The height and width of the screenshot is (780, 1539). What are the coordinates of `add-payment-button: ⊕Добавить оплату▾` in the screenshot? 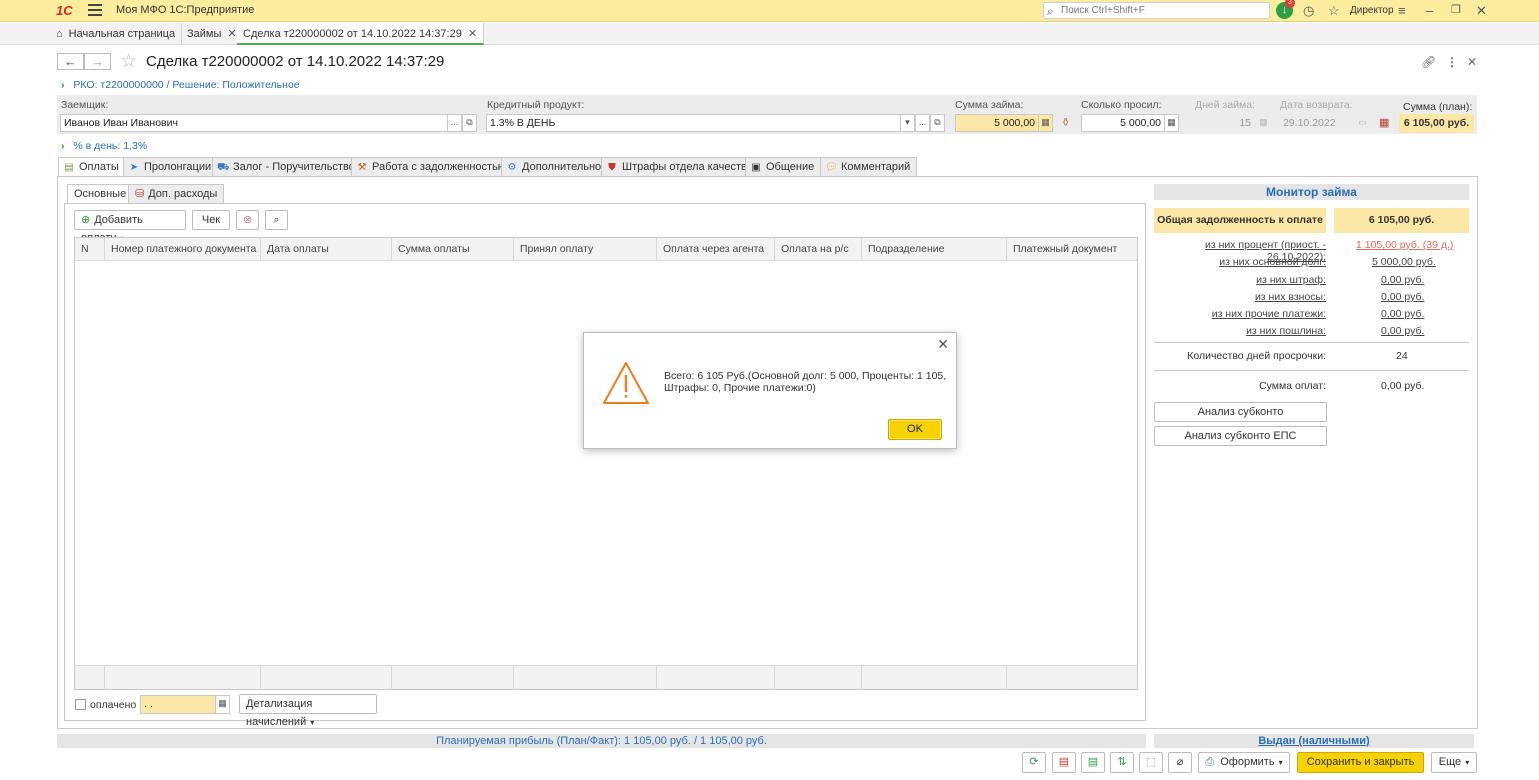 It's located at (130, 227).